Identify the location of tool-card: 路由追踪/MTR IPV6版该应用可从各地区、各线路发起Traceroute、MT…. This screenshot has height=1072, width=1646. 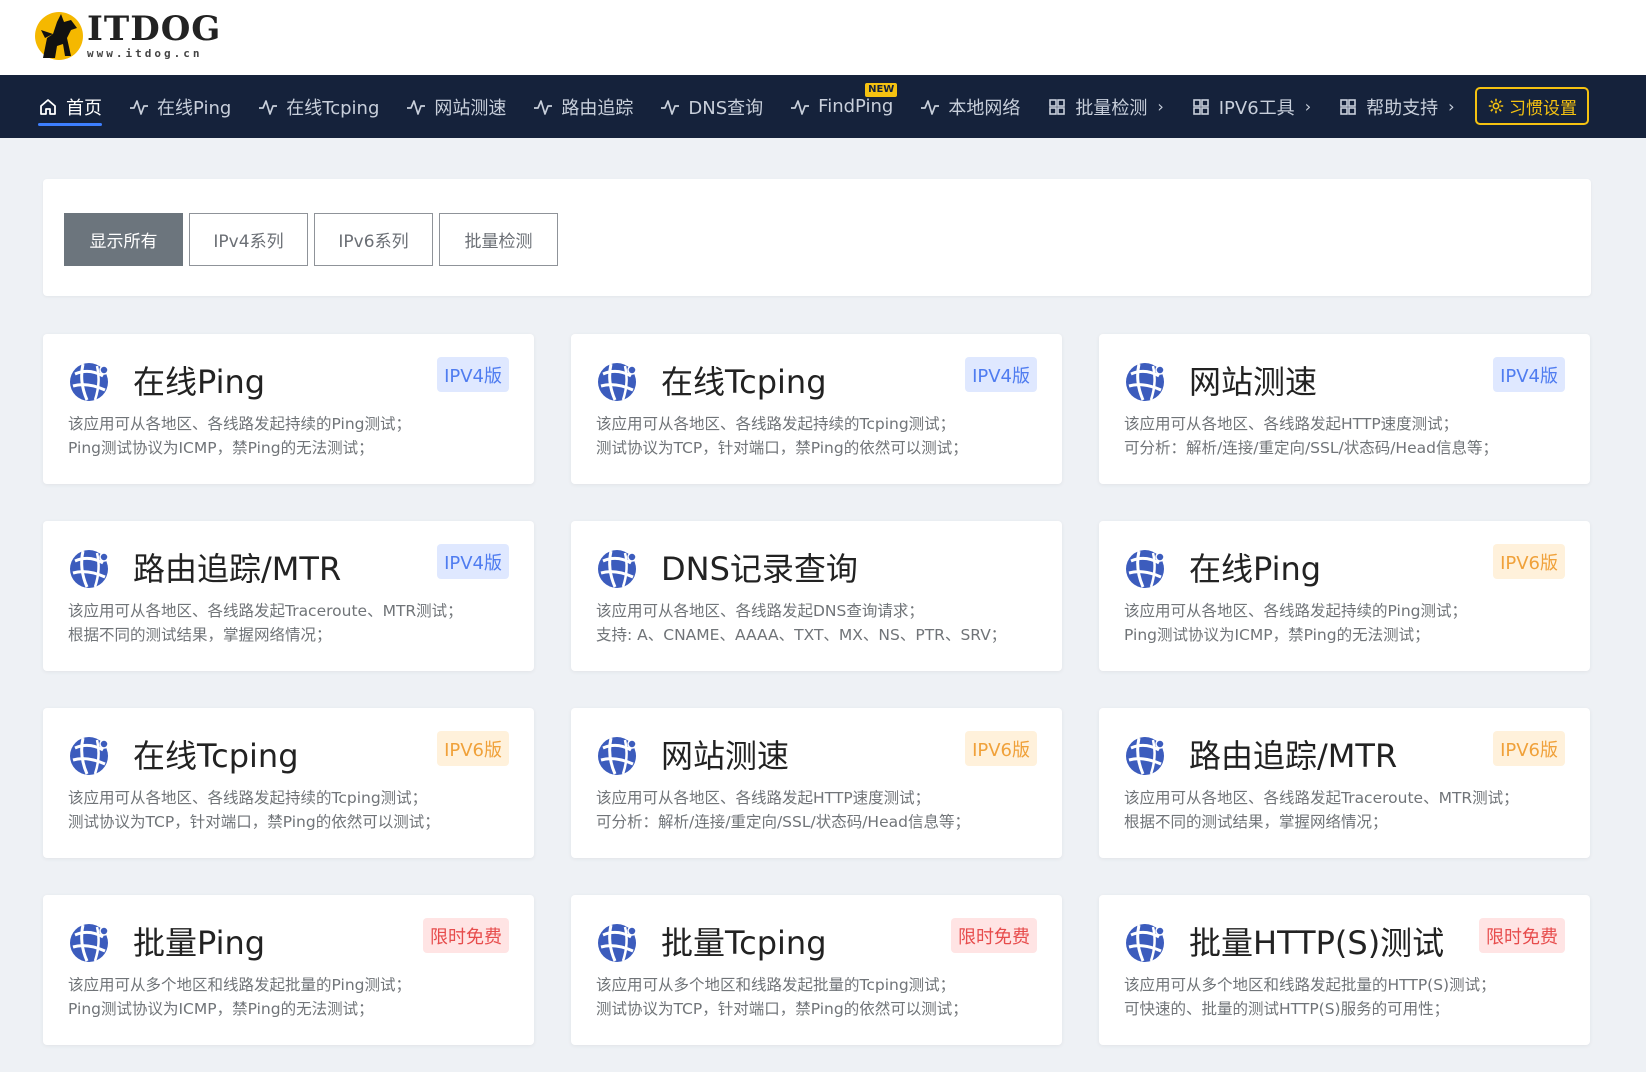
(1344, 783).